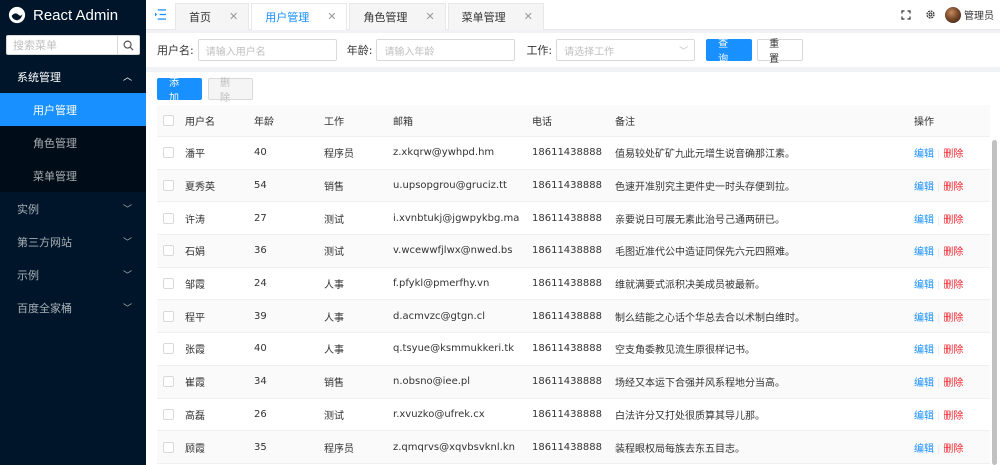 The image size is (1000, 465). What do you see at coordinates (441, 284) in the screenshot?
I see `cell-email: f.pfykl@pmerfhy.vn` at bounding box center [441, 284].